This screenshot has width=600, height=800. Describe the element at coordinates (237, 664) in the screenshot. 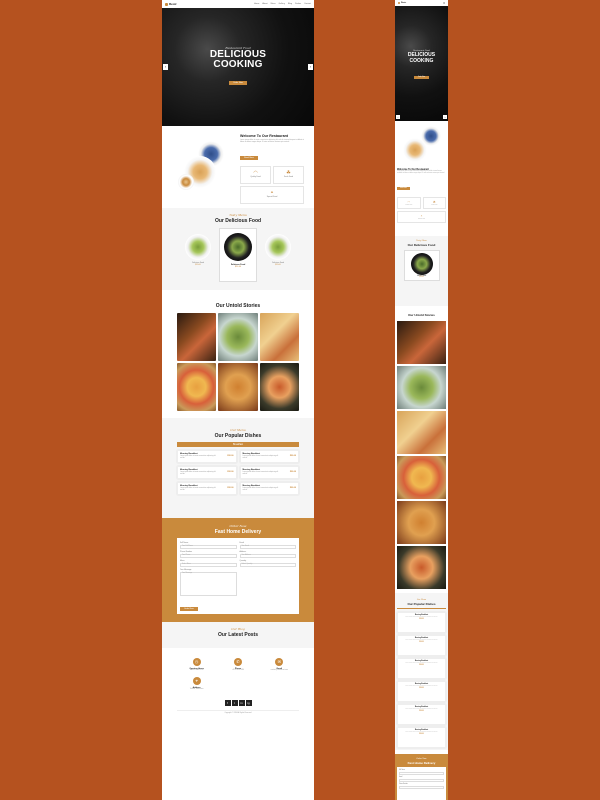

I see `contact-phone: ✆ Phone +61 3 8376 6284` at that location.